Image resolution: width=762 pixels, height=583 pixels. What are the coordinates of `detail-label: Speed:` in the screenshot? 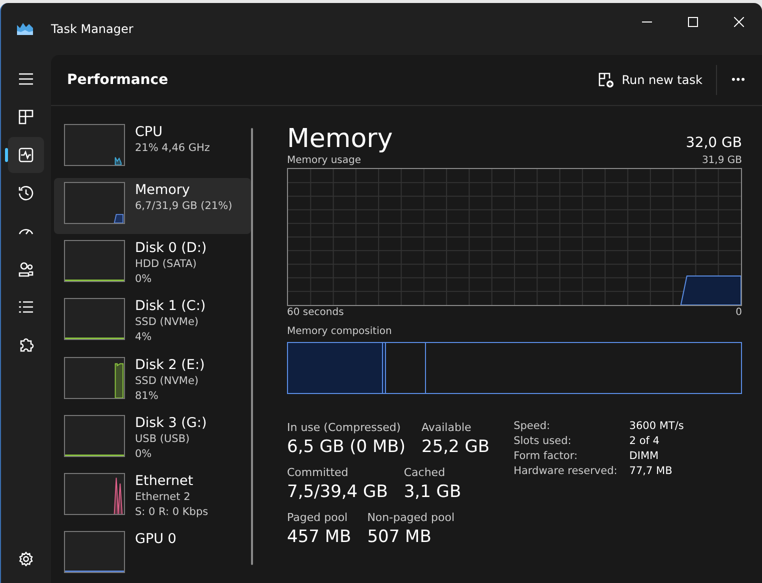 It's located at (533, 426).